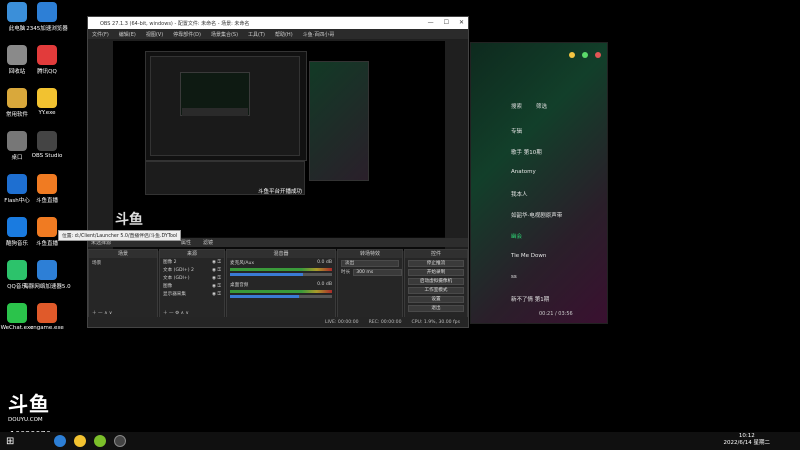 This screenshot has height=450, width=800. Describe the element at coordinates (516, 106) in the screenshot. I see `music-search-label: 搜索` at that location.